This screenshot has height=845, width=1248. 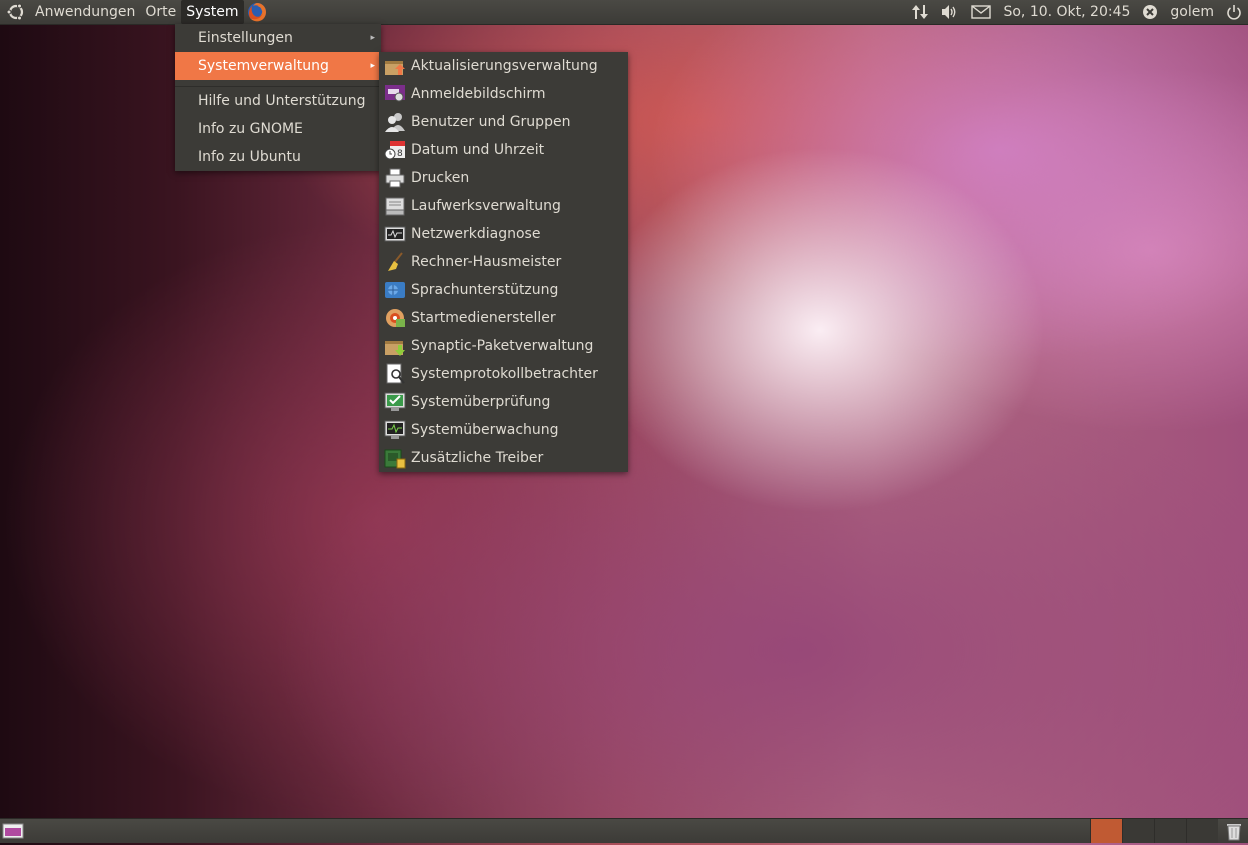 I want to click on language-icon, so click(x=395, y=290).